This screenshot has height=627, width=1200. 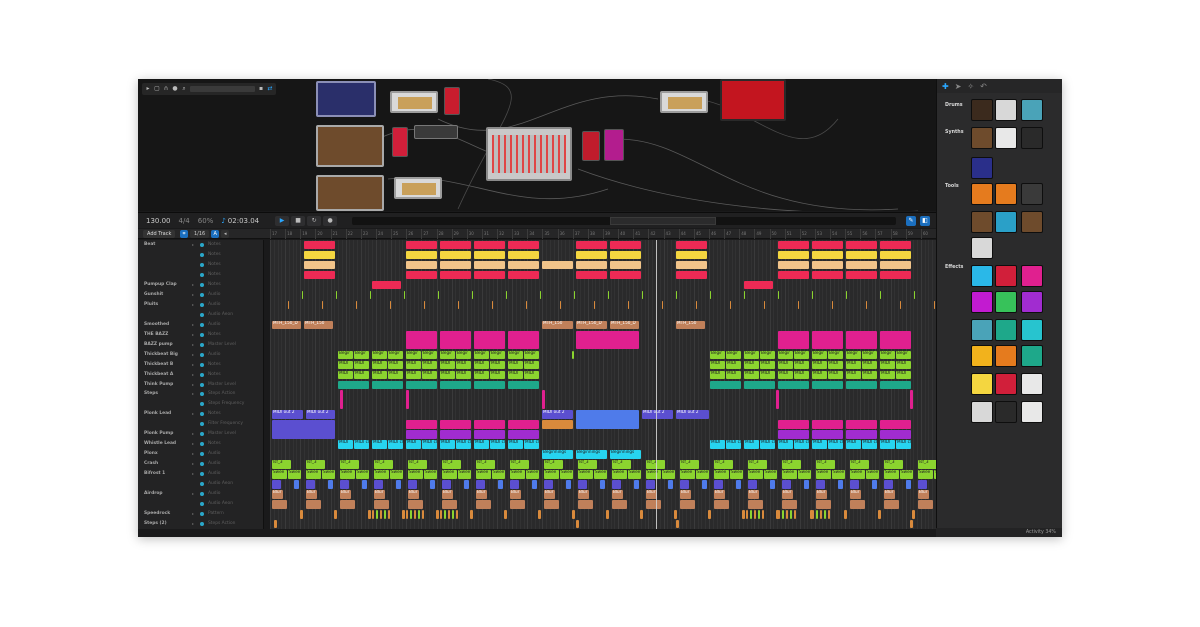 What do you see at coordinates (201, 504) in the screenshot?
I see `track-row: Audio Aeon` at bounding box center [201, 504].